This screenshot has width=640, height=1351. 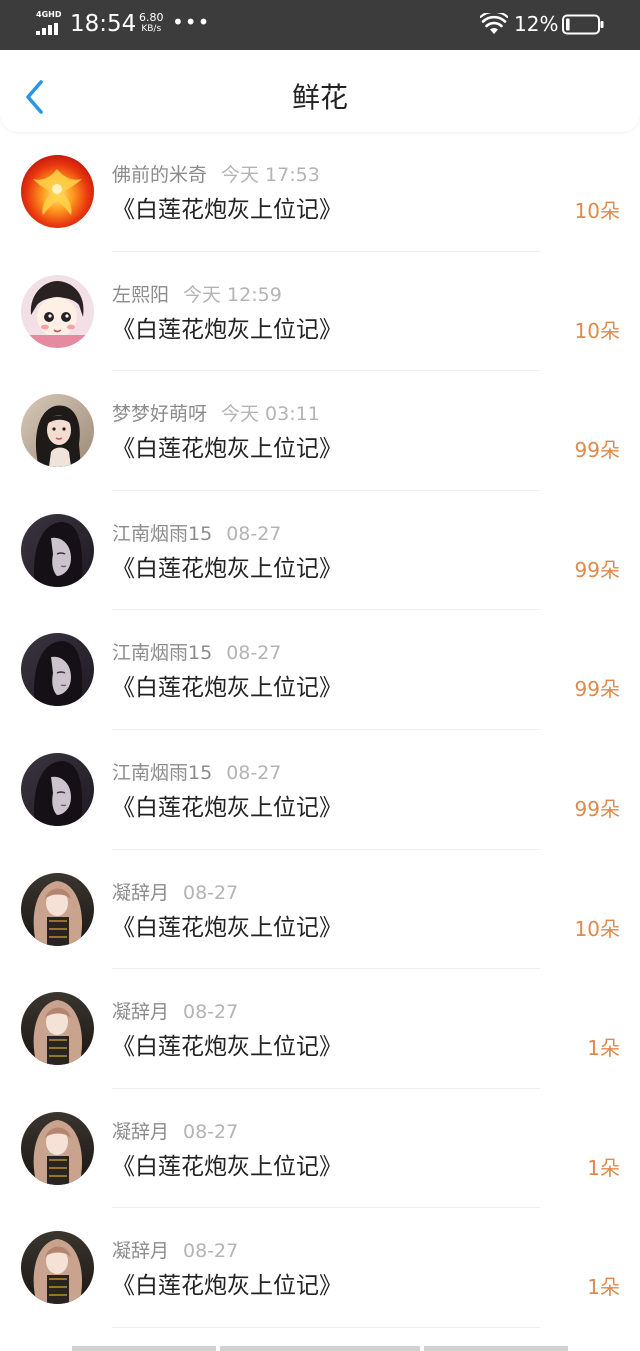 I want to click on speed-unit: KB/s, so click(x=151, y=29).